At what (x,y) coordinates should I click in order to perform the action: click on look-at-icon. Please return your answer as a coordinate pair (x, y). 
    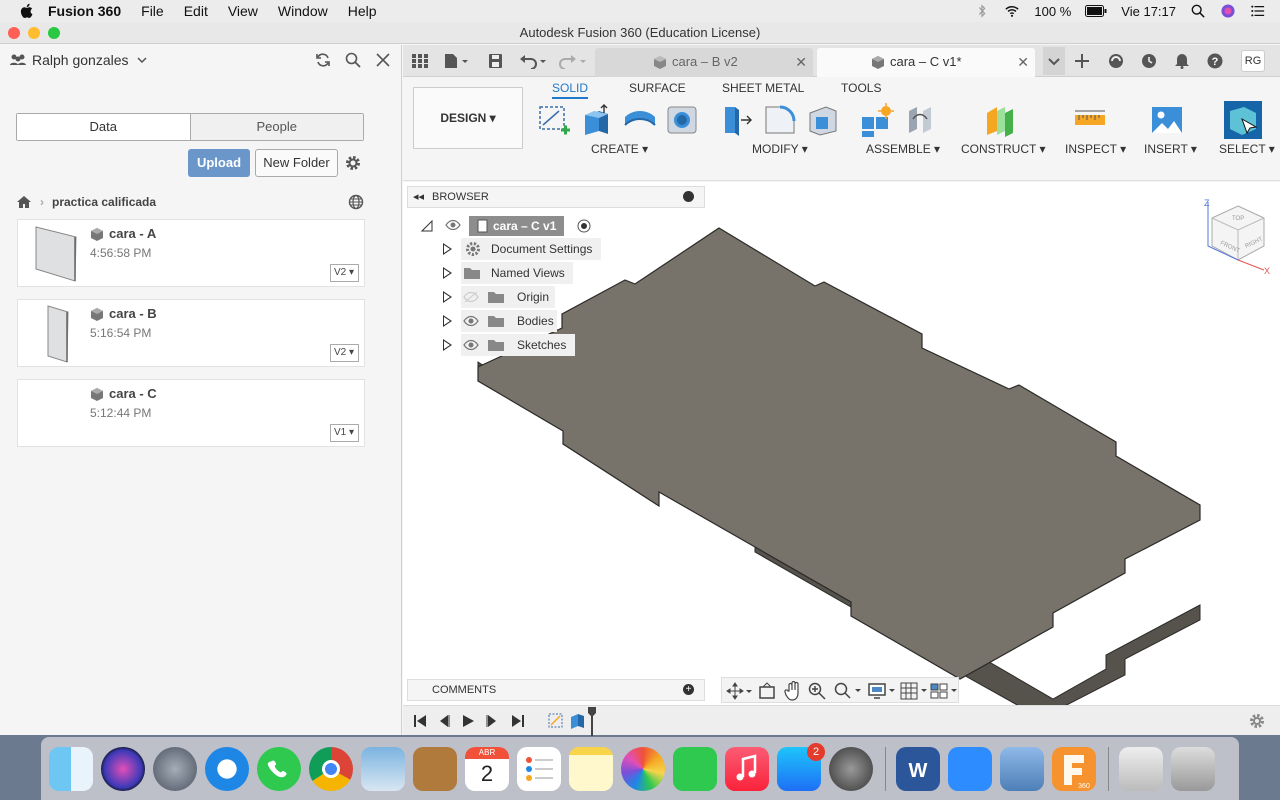
    Looking at the image, I should click on (767, 691).